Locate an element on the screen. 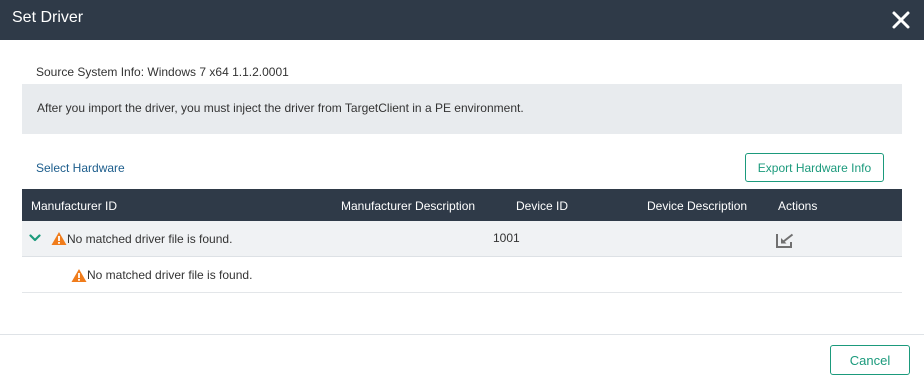  cancel-button: Cancel is located at coordinates (870, 360).